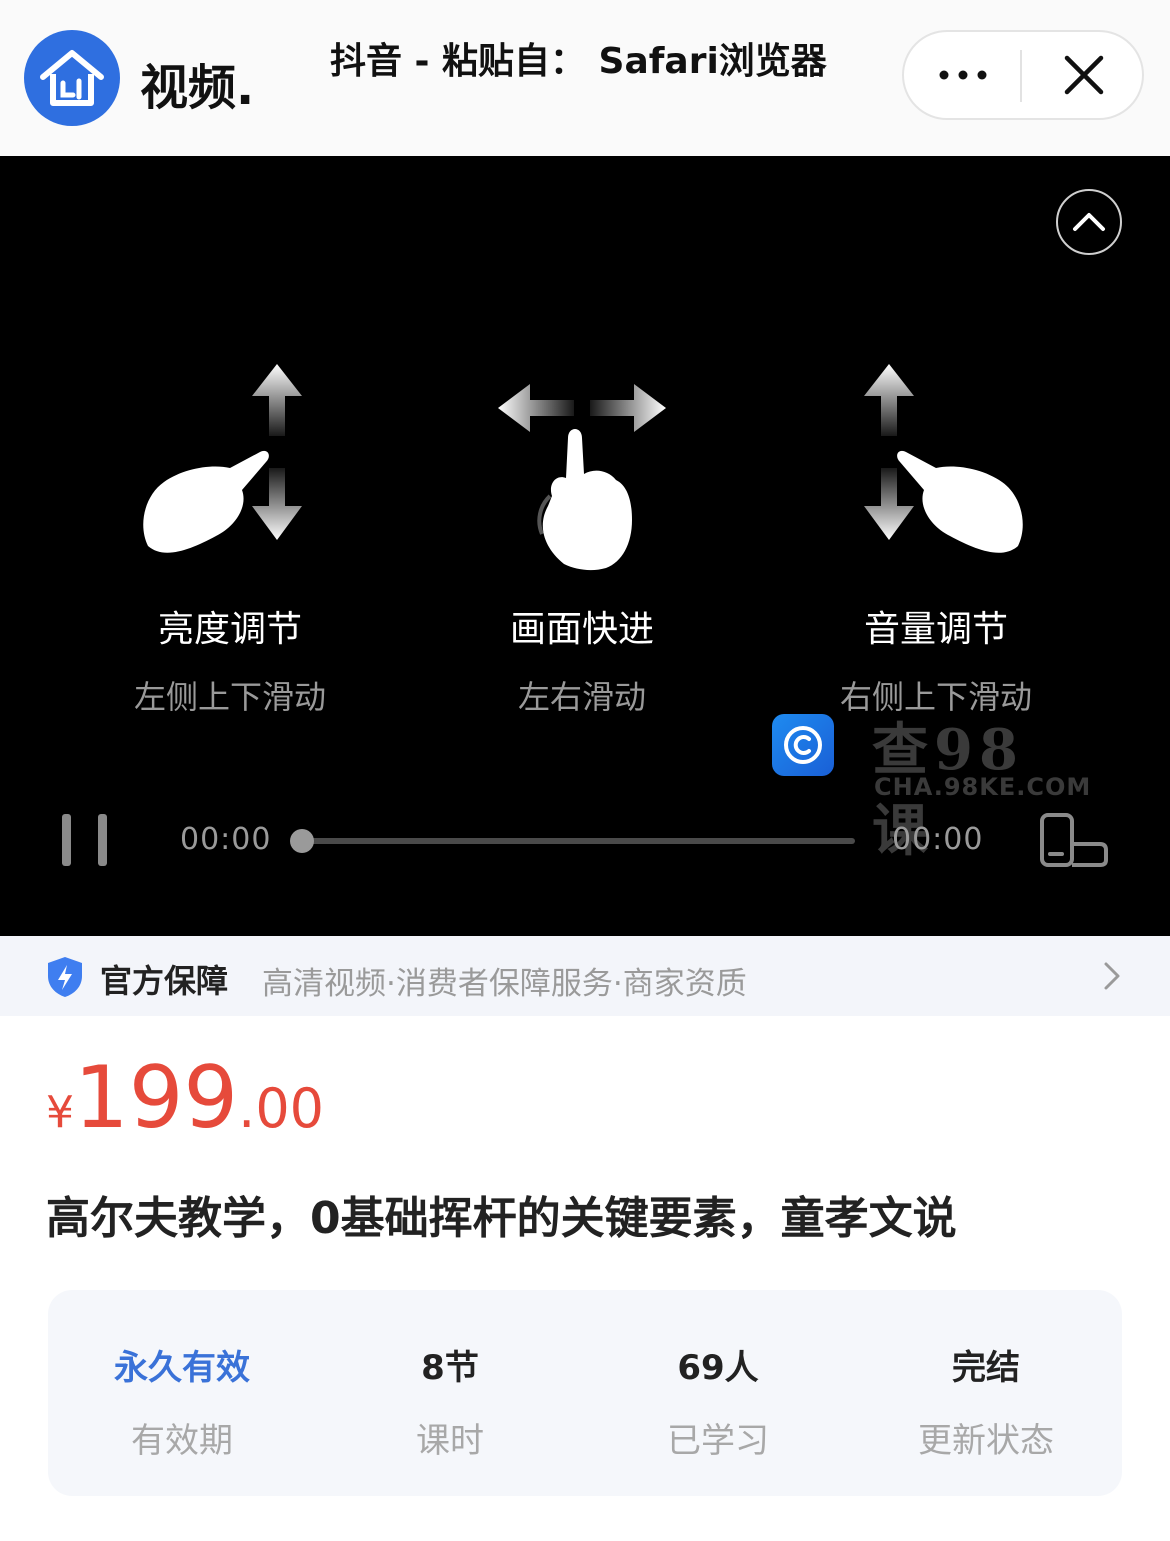 The height and width of the screenshot is (1541, 1170). Describe the element at coordinates (718, 1401) in the screenshot. I see `stat-learners: 69人 已学习` at that location.